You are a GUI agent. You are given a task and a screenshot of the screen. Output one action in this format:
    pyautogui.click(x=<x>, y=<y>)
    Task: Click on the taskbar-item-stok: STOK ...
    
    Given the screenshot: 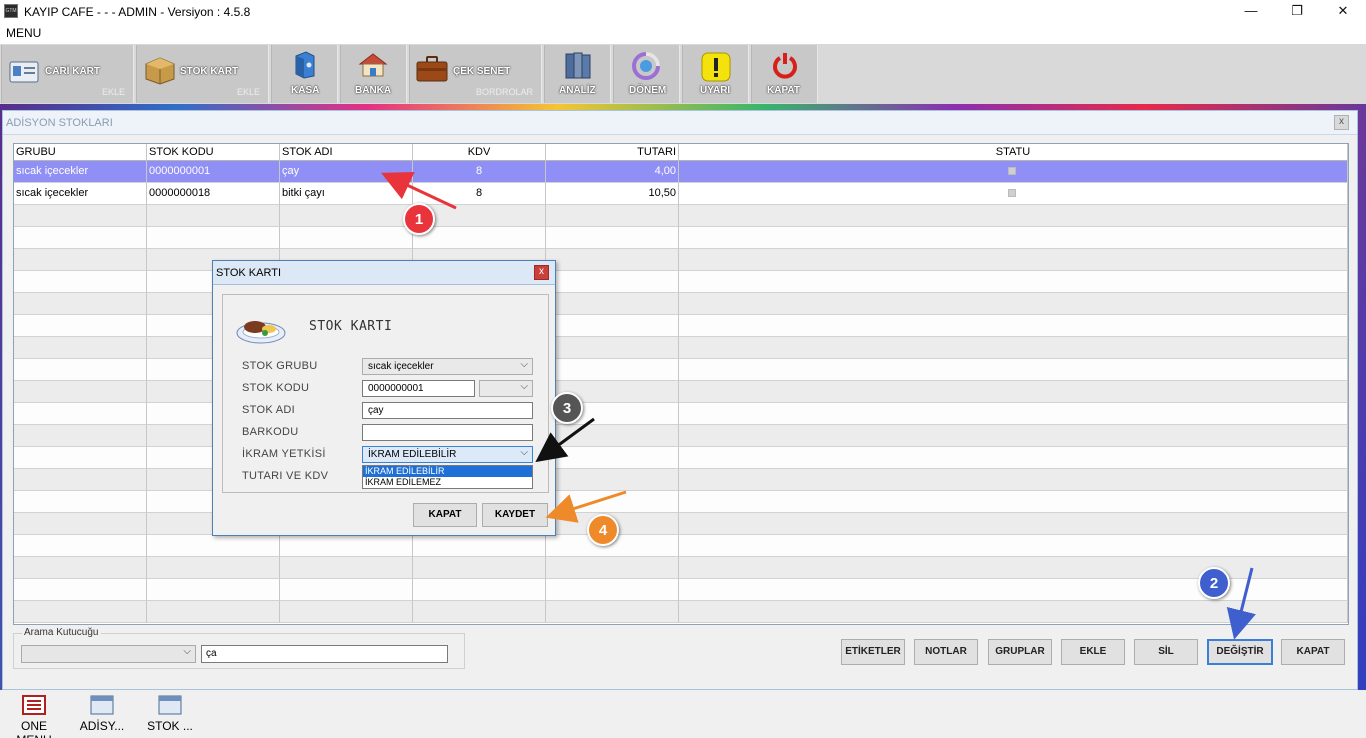 What is the action you would take?
    pyautogui.click(x=170, y=713)
    